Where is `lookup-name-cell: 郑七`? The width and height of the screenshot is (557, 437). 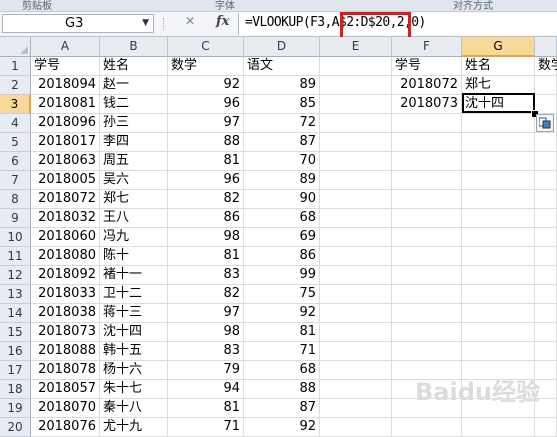 lookup-name-cell: 郑七 is located at coordinates (498, 85).